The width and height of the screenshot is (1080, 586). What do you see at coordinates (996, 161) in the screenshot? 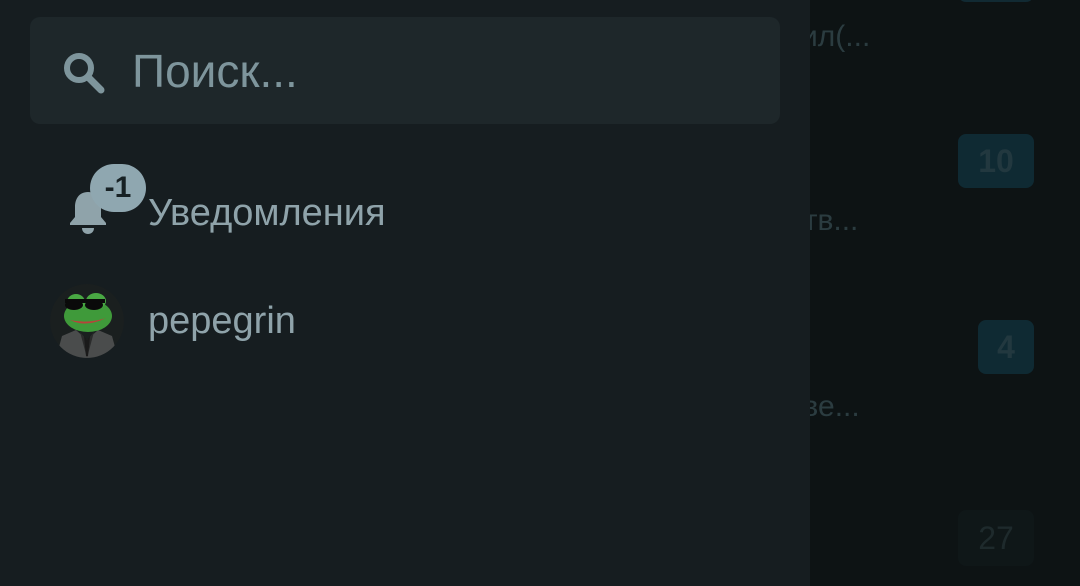
I see `topic-unread-badge: 10` at bounding box center [996, 161].